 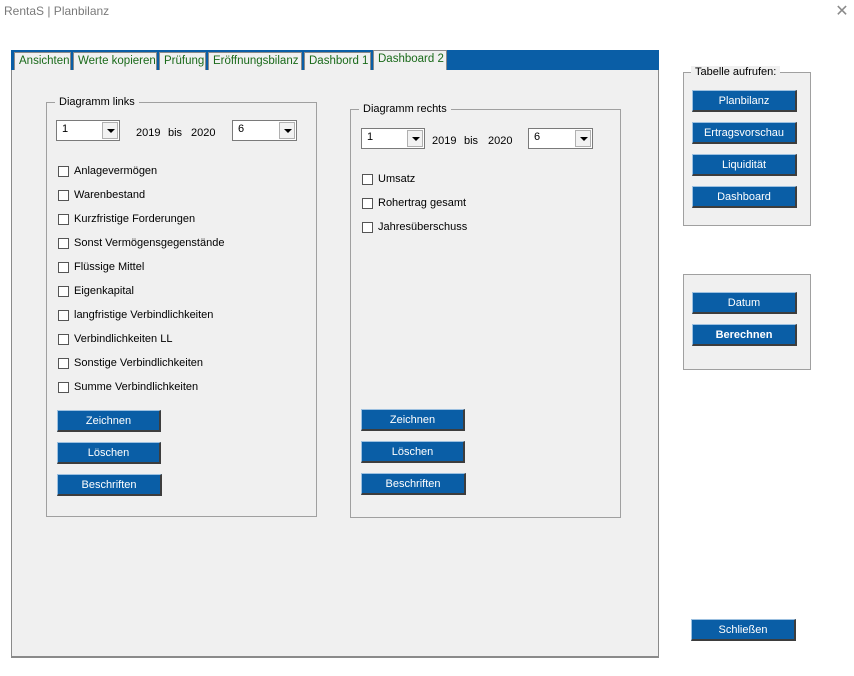 What do you see at coordinates (149, 243) in the screenshot?
I see `checkbox-label: Sonst Vermögensgegenstände` at bounding box center [149, 243].